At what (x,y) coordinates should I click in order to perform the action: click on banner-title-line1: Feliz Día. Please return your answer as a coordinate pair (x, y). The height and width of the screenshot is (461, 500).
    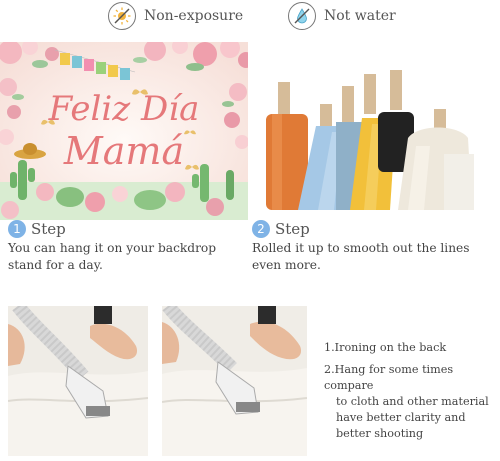
    Looking at the image, I should click on (124, 109).